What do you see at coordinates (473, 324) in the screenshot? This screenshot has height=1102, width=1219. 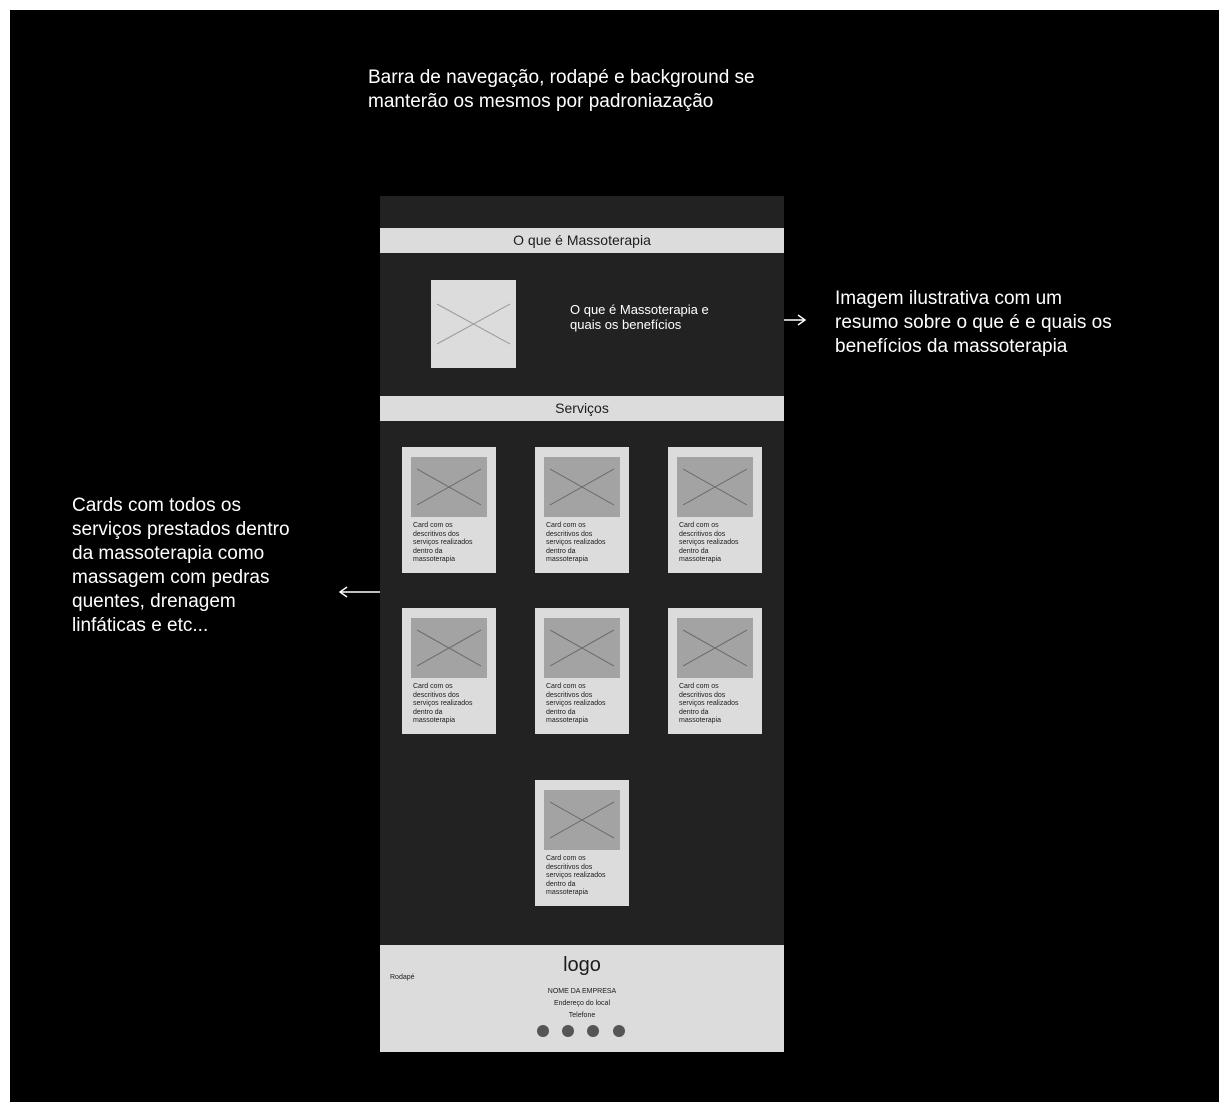 I see `image-placeholder-icon` at bounding box center [473, 324].